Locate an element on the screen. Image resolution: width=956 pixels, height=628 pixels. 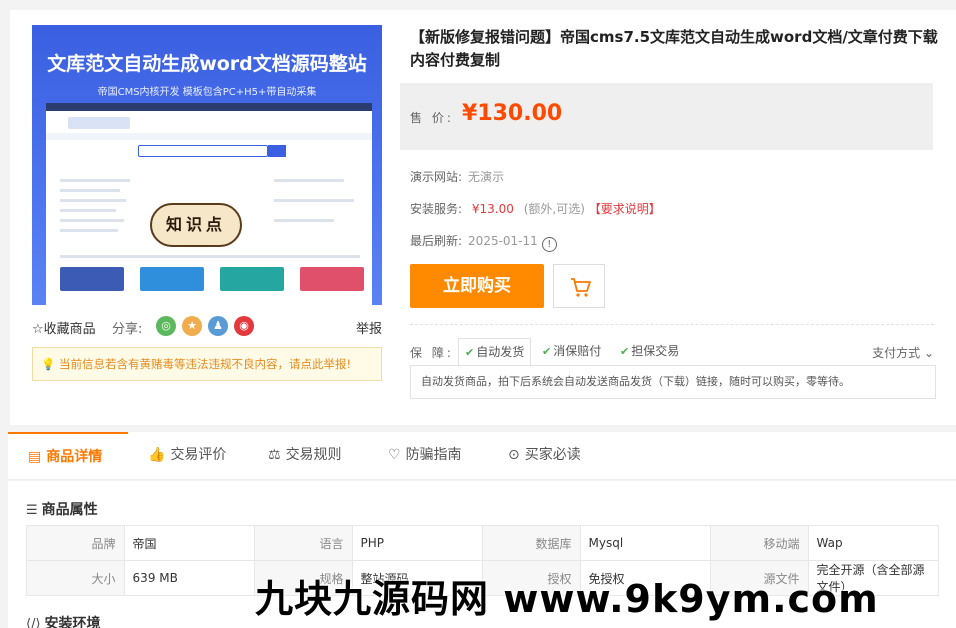
divider is located at coordinates (672, 324).